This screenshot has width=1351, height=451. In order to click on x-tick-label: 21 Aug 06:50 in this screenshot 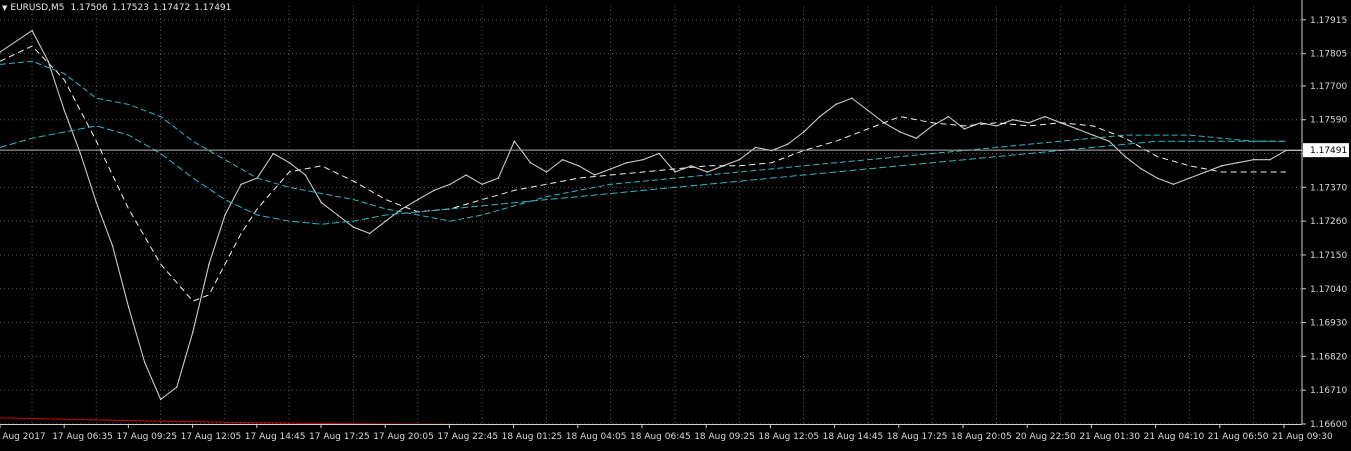, I will do `click(1238, 437)`.